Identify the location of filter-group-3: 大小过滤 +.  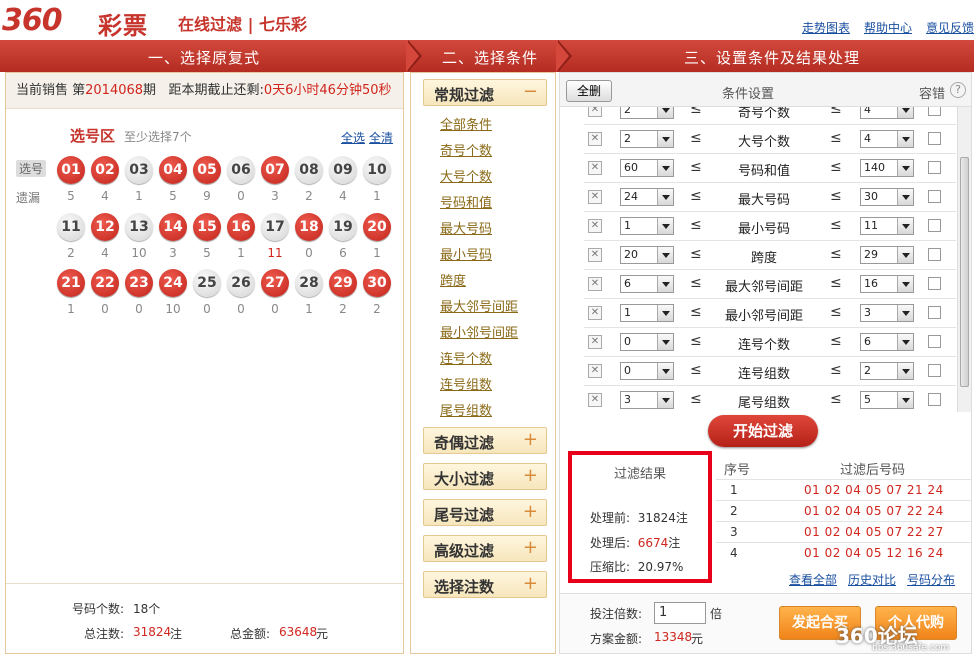
(485, 476).